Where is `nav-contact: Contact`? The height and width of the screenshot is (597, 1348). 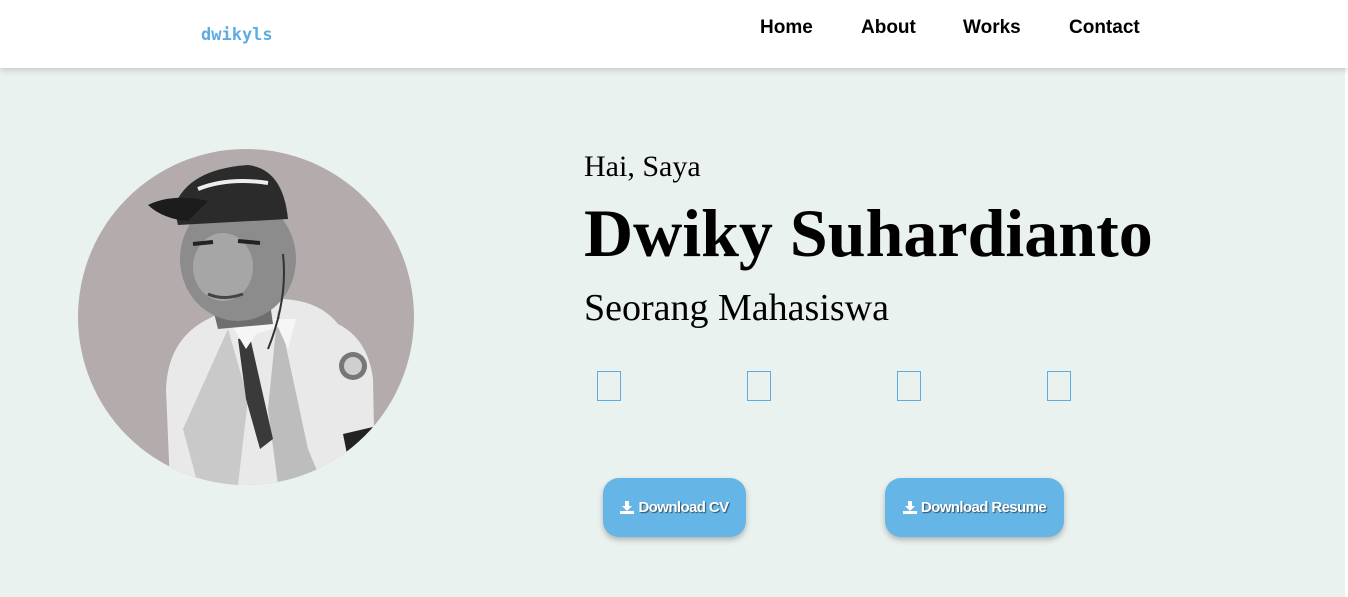 nav-contact: Contact is located at coordinates (1104, 28).